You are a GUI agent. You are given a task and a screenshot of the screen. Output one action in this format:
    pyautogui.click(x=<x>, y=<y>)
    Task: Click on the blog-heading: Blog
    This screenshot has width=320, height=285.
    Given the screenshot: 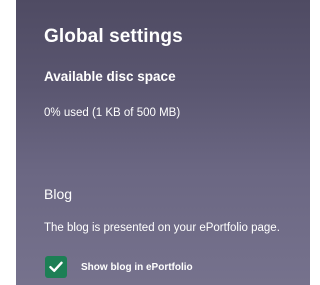 What is the action you would take?
    pyautogui.click(x=58, y=194)
    